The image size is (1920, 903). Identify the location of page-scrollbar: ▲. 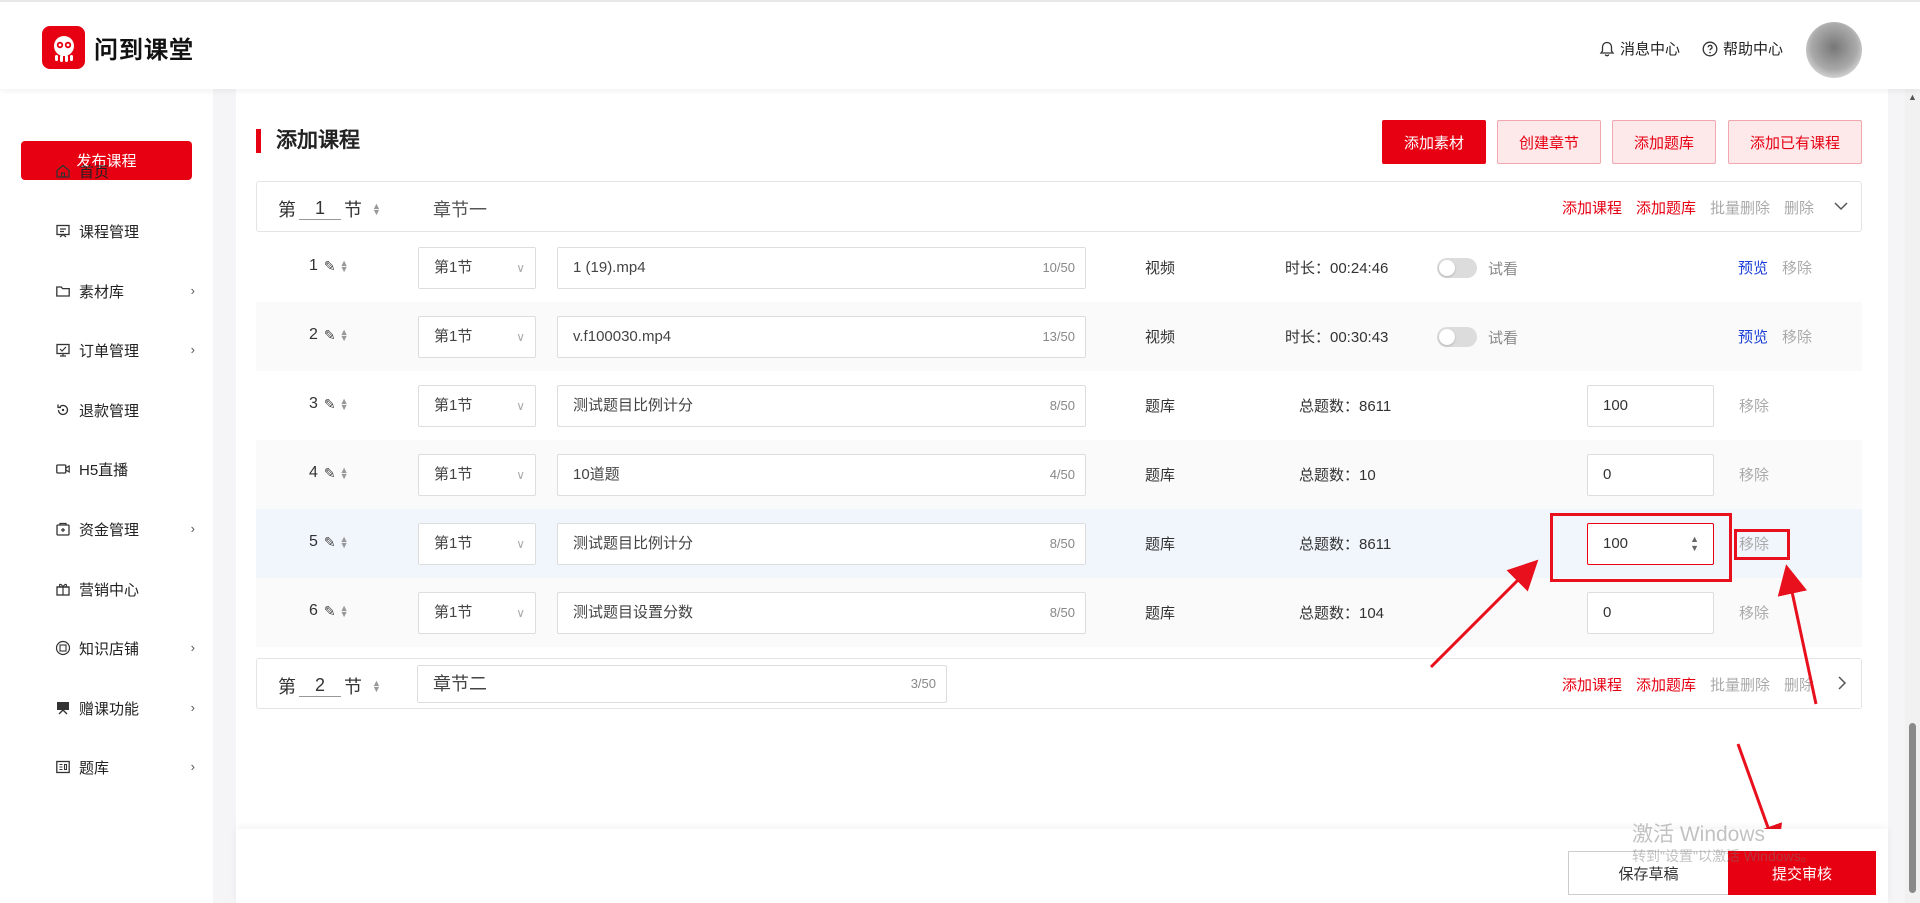
(1912, 496).